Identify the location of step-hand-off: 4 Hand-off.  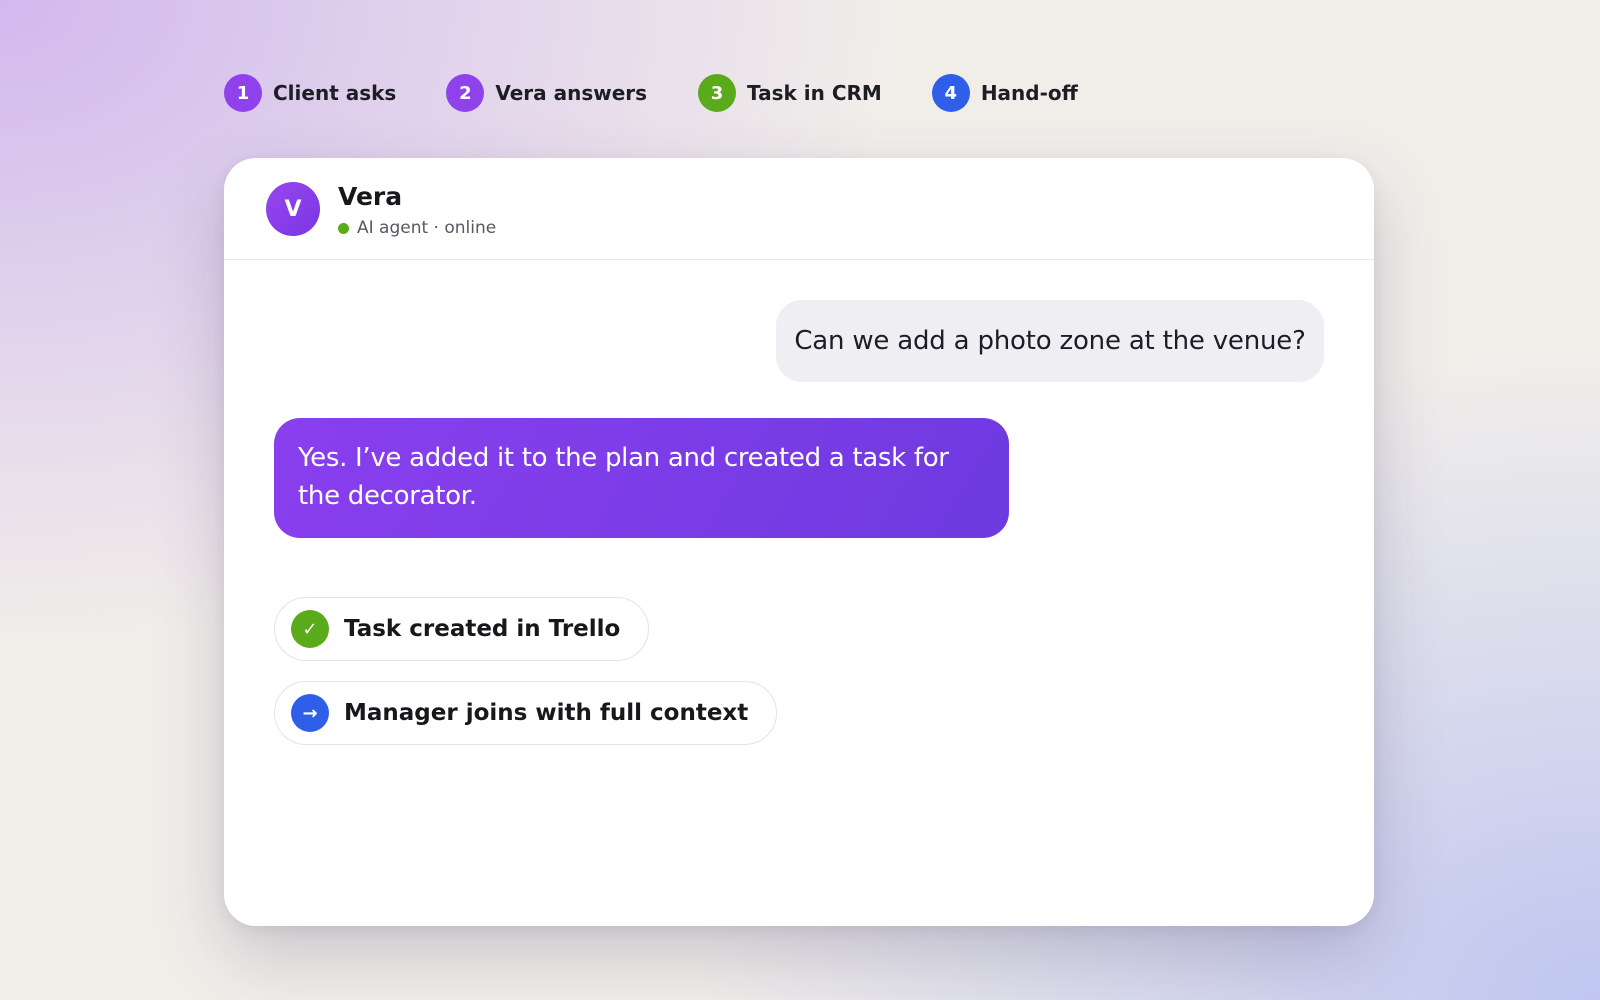
(1004, 93).